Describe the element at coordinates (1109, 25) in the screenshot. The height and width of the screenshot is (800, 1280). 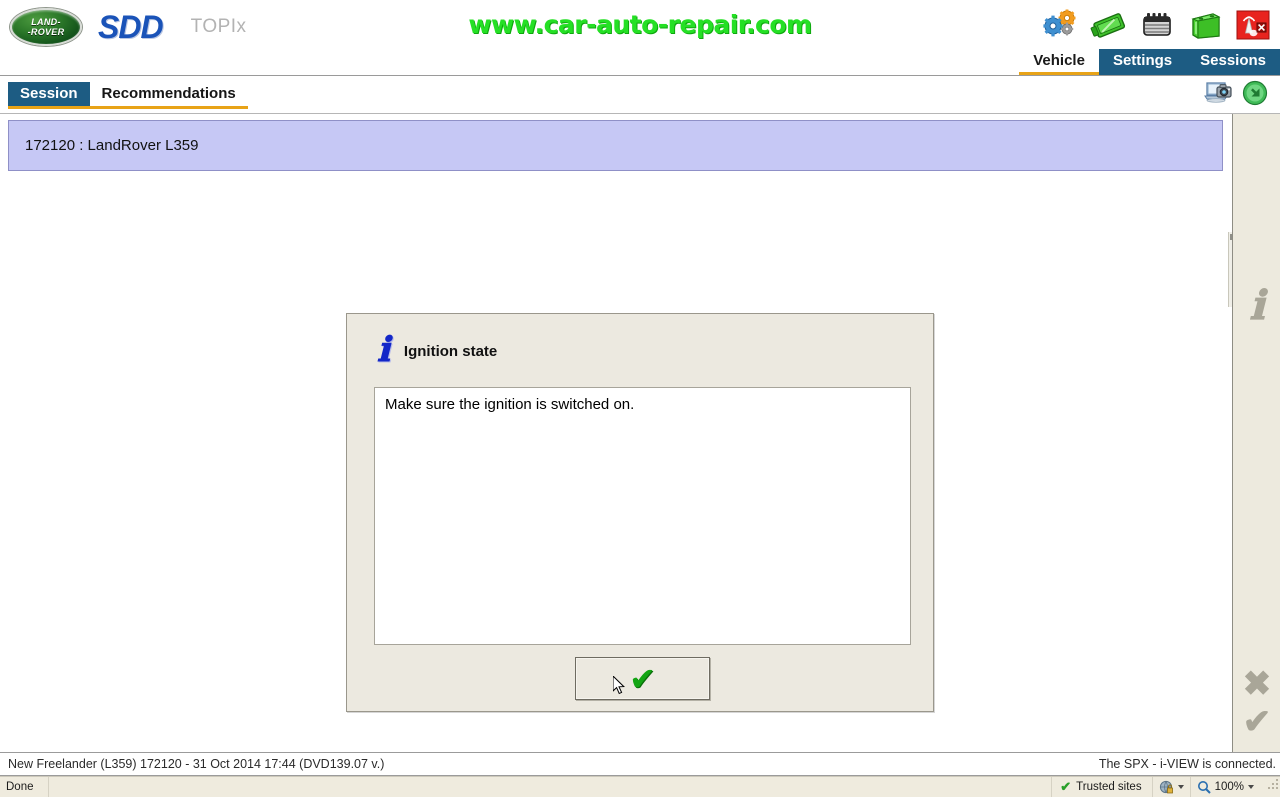
I see `connector-cable-icon` at that location.